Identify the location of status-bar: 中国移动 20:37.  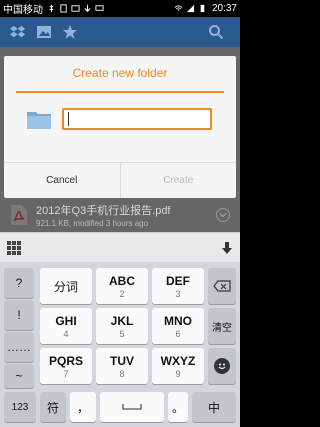
(120, 8).